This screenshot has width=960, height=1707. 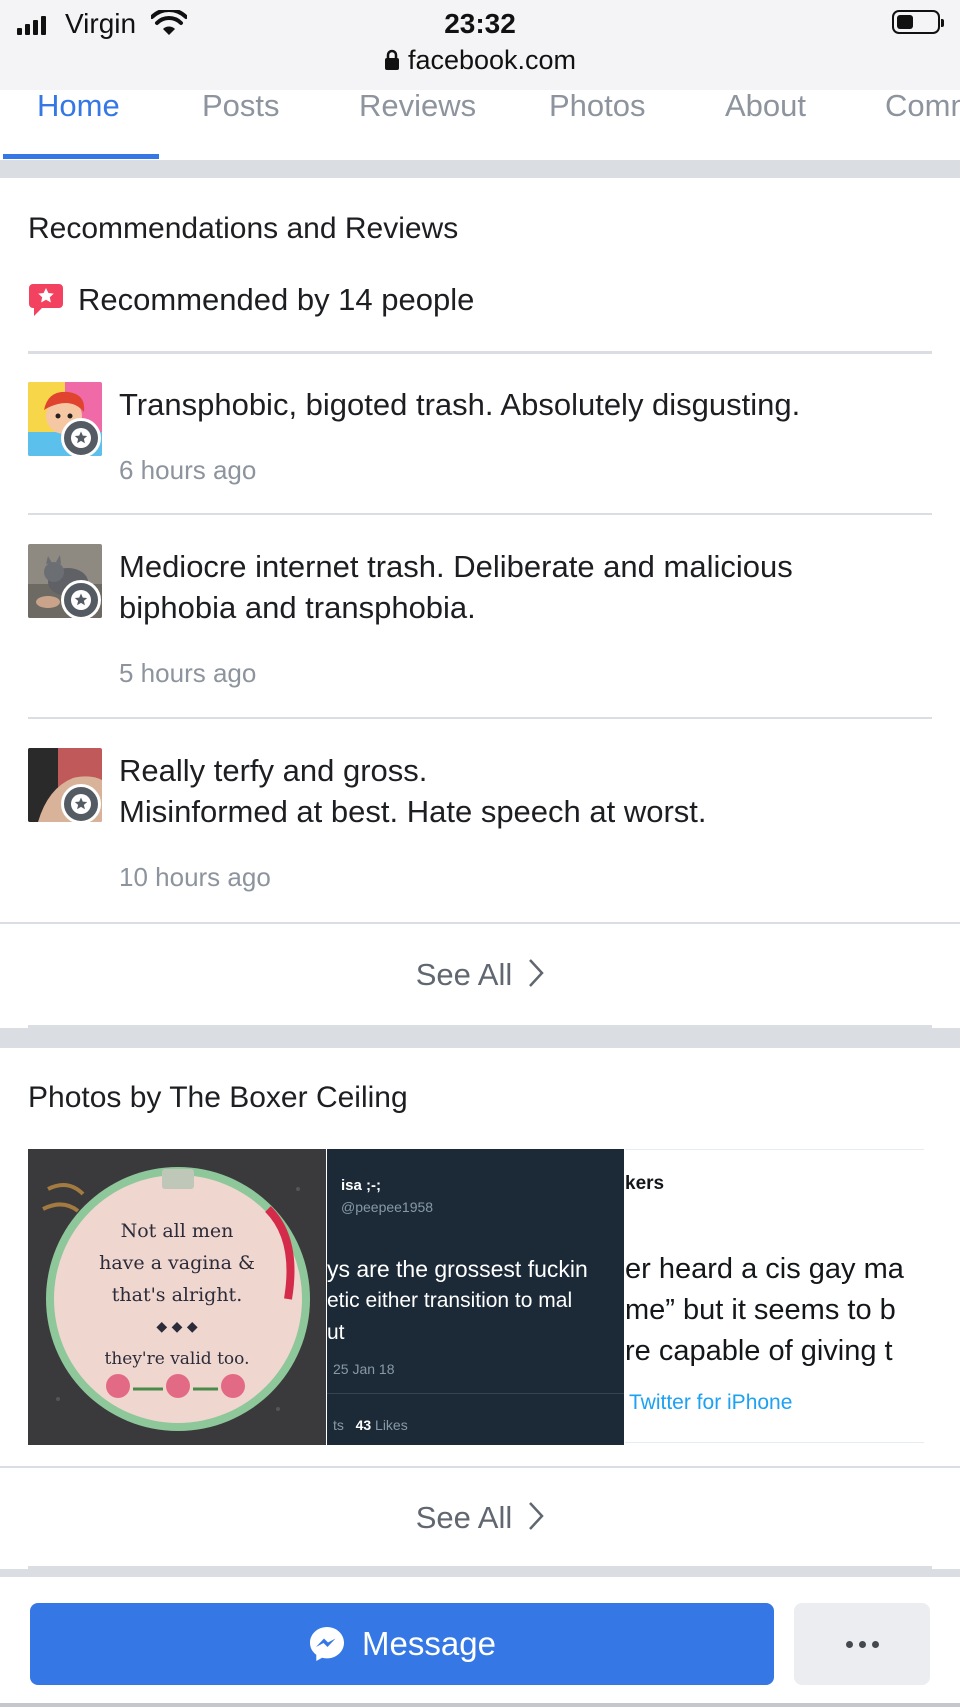 I want to click on photo-text: etic either transition to mal, so click(x=450, y=1300).